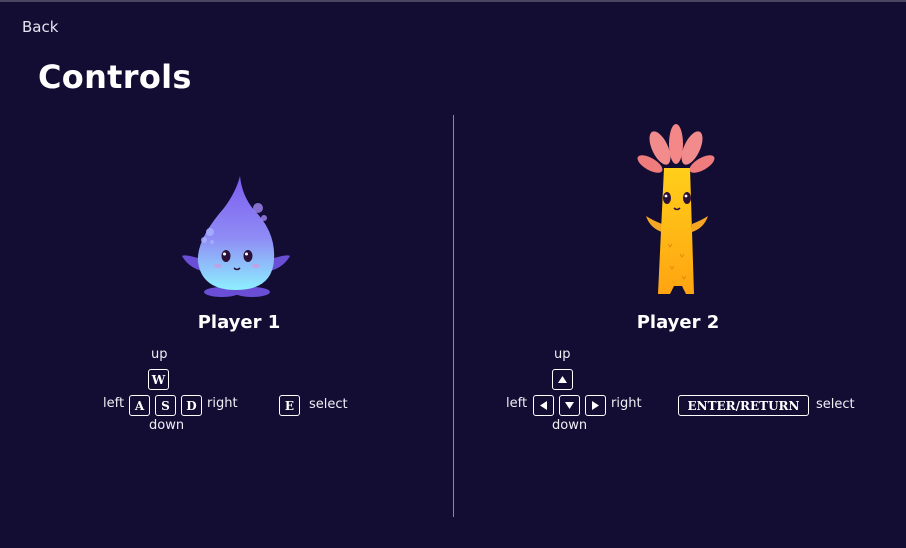 Image resolution: width=906 pixels, height=548 pixels. I want to click on p1-key-w: W, so click(158, 379).